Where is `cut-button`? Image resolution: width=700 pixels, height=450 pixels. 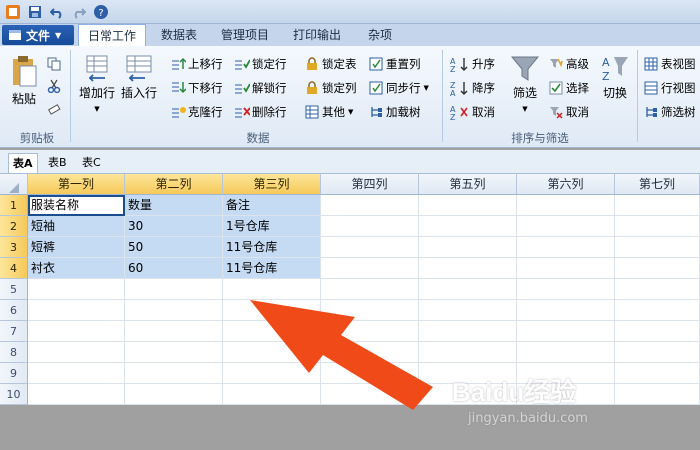 cut-button is located at coordinates (55, 86).